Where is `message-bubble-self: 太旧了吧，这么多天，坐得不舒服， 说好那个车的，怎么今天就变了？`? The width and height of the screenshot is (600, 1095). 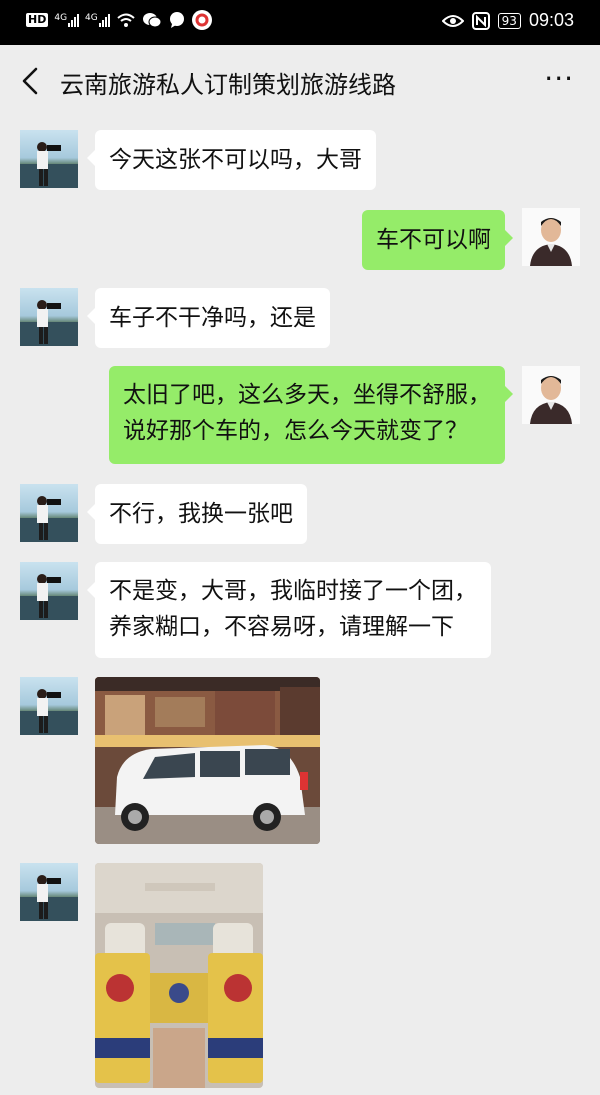
message-bubble-self: 太旧了吧，这么多天，坐得不舒服， 说好那个车的，怎么今天就变了？ is located at coordinates (311, 415).